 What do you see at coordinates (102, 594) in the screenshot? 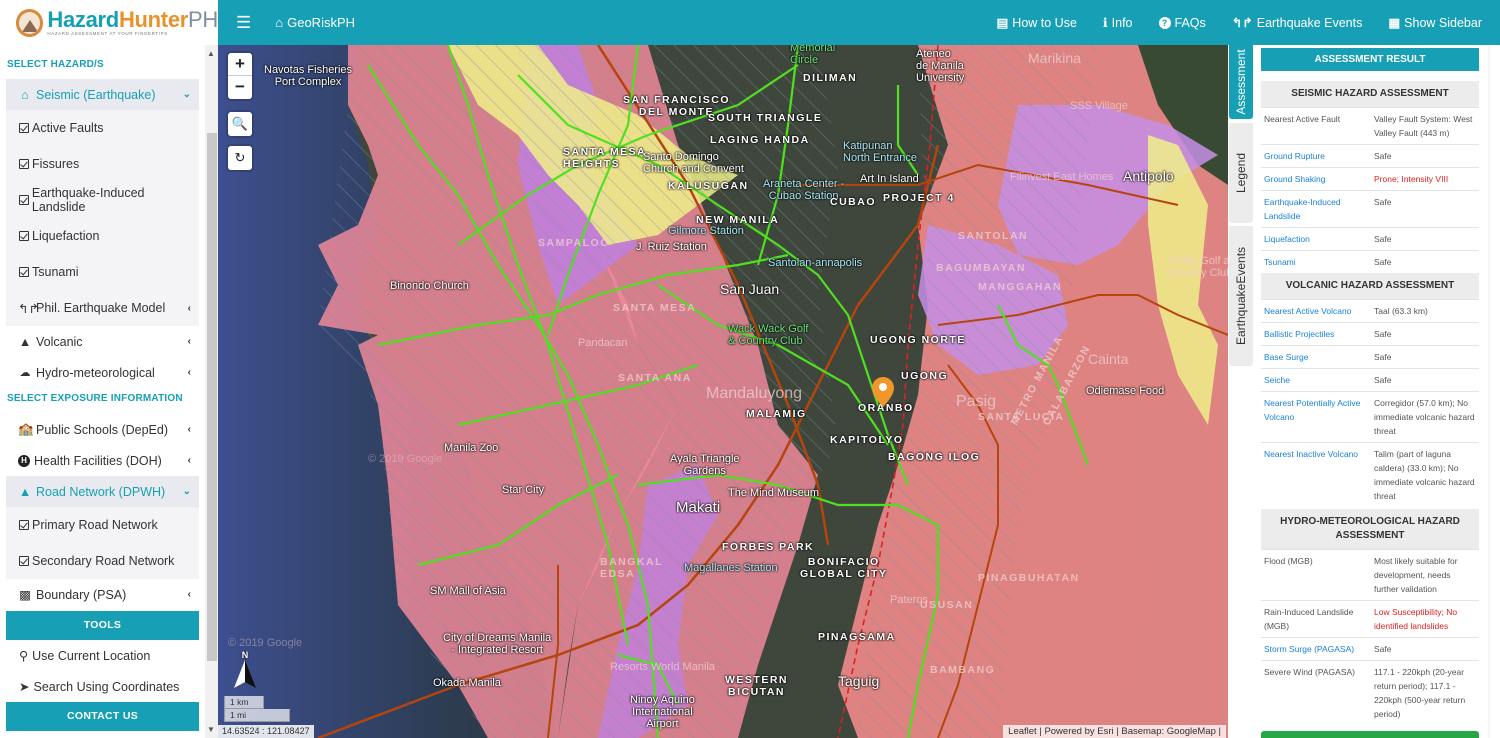
I see `menu-boundary: ▩ Boundary (PSA) ‹` at bounding box center [102, 594].